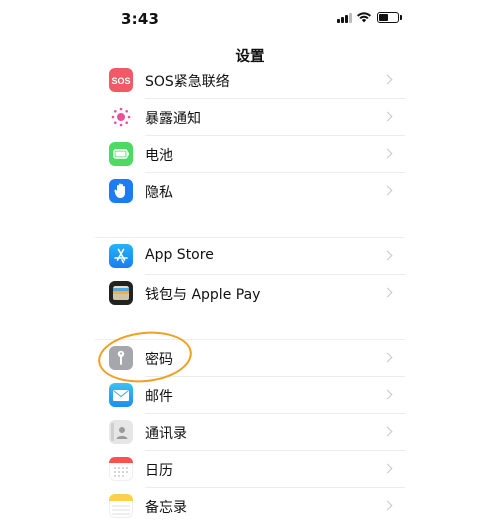  What do you see at coordinates (187, 82) in the screenshot?
I see `settings-row-label: SOS紧急联络` at bounding box center [187, 82].